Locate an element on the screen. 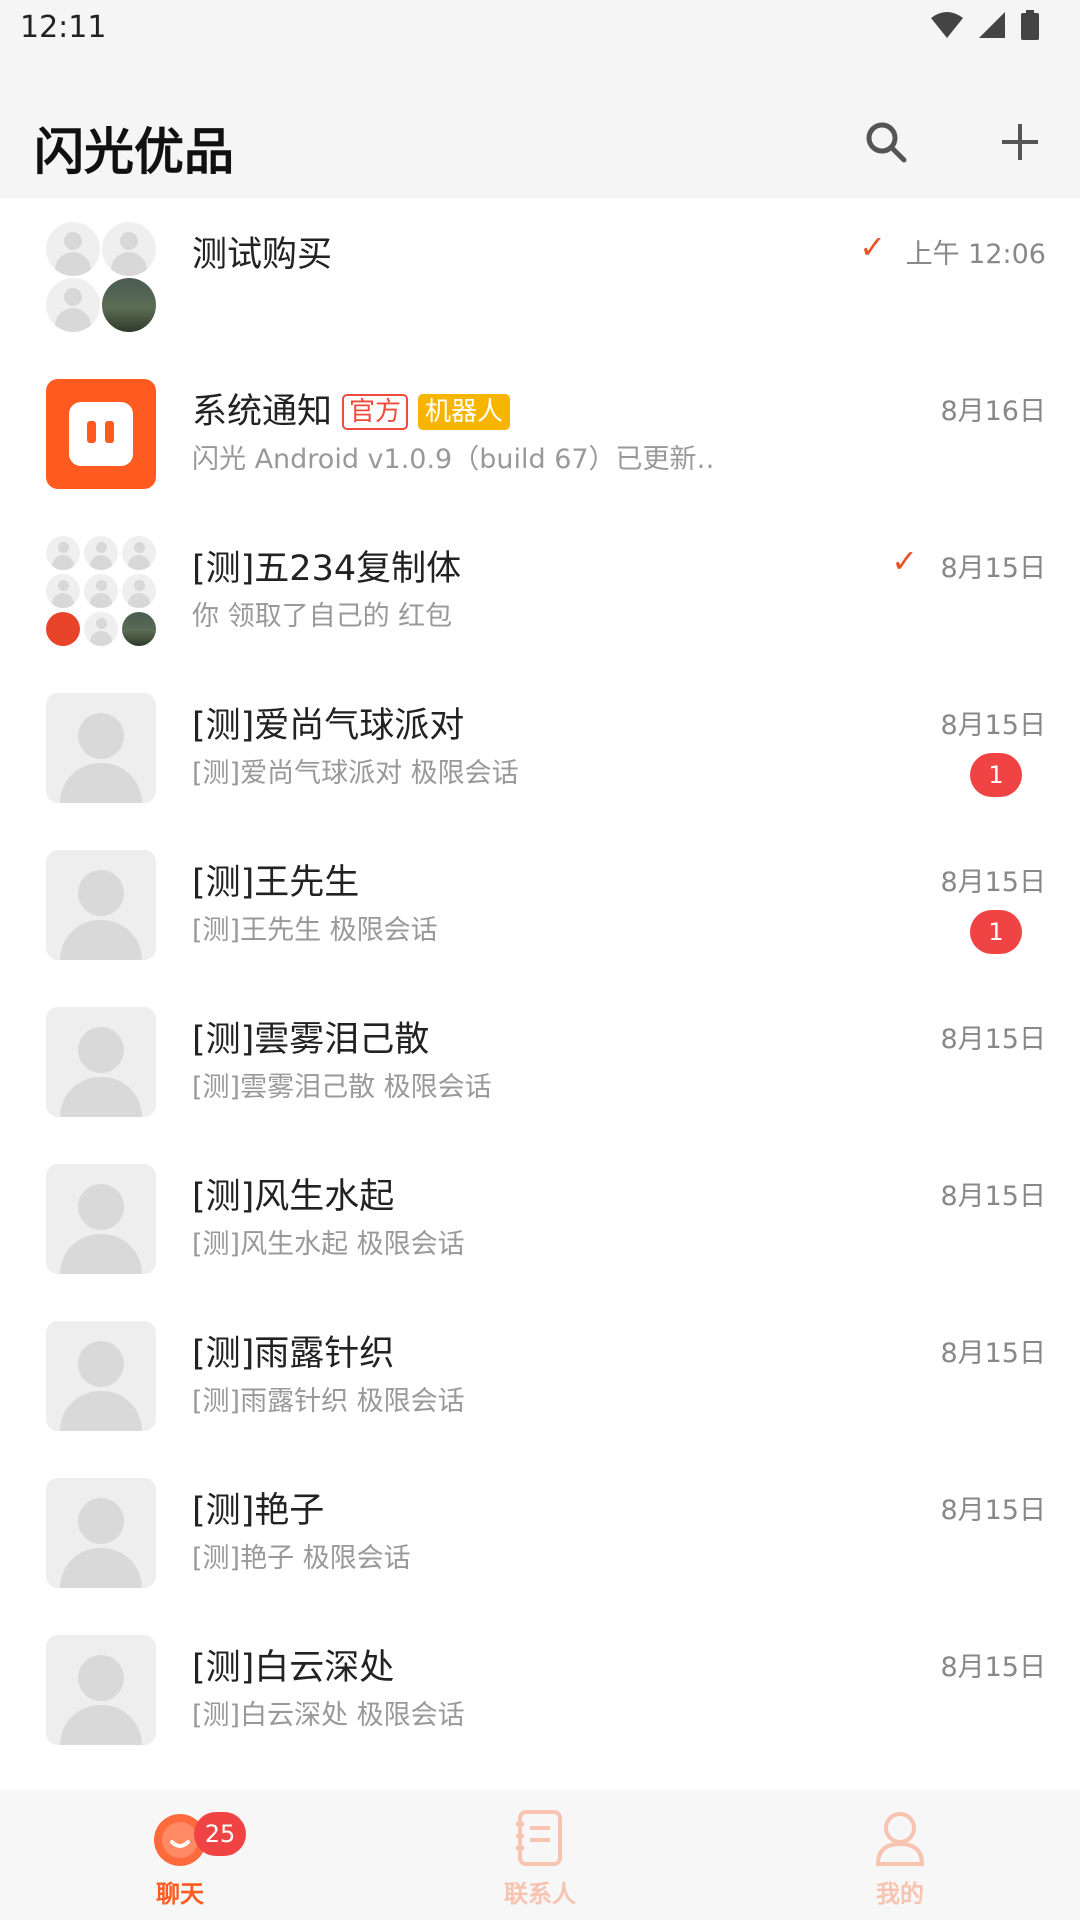 This screenshot has width=1080, height=1920. add-button is located at coordinates (1020, 142).